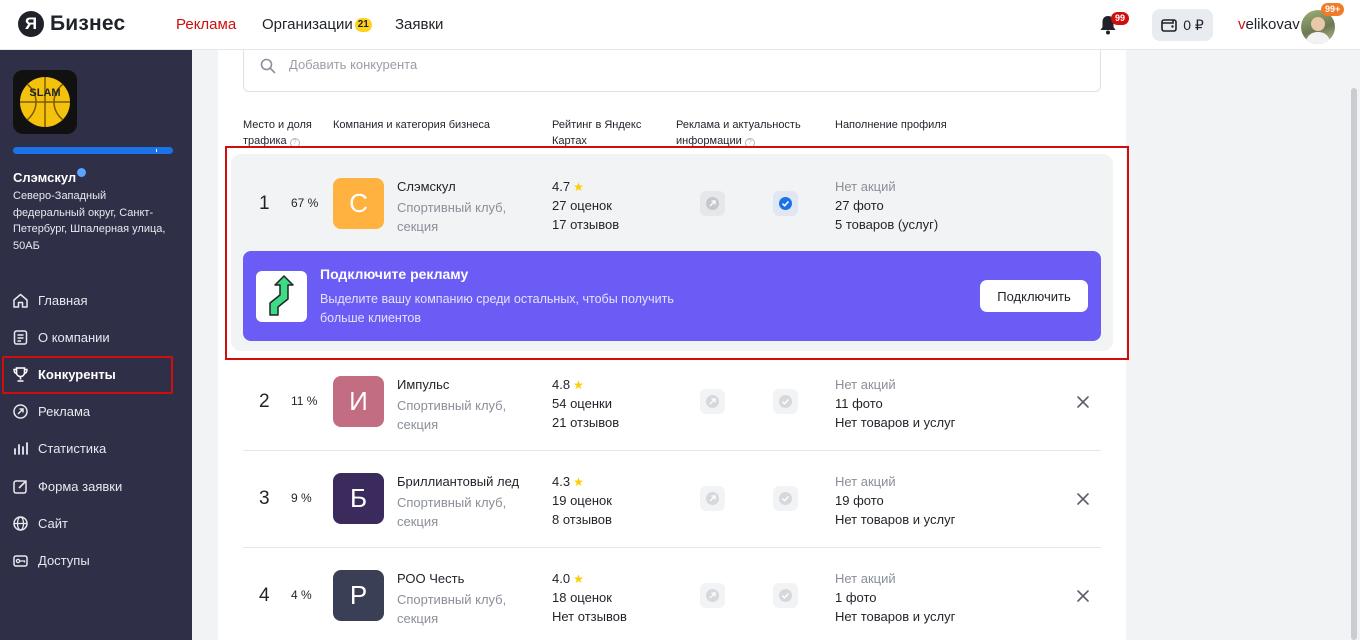 The width and height of the screenshot is (1360, 640). I want to click on photos: 19 фото, so click(859, 500).